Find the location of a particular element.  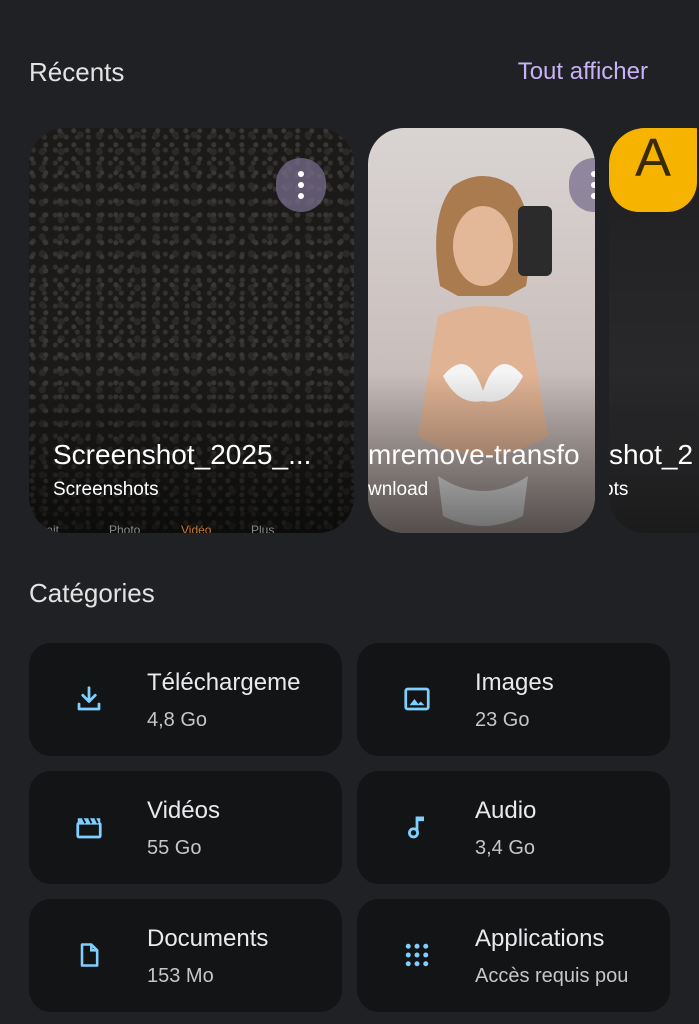

recents-header: Récents Tout afficher is located at coordinates (338, 72).